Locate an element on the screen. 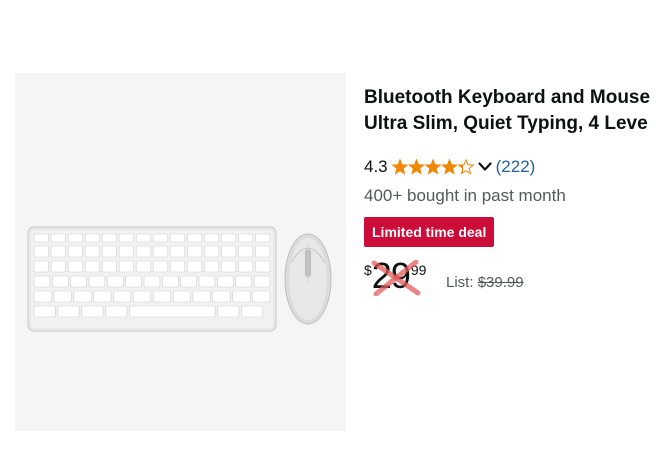 The width and height of the screenshot is (671, 470). list-price-value: $39.99 is located at coordinates (500, 282).